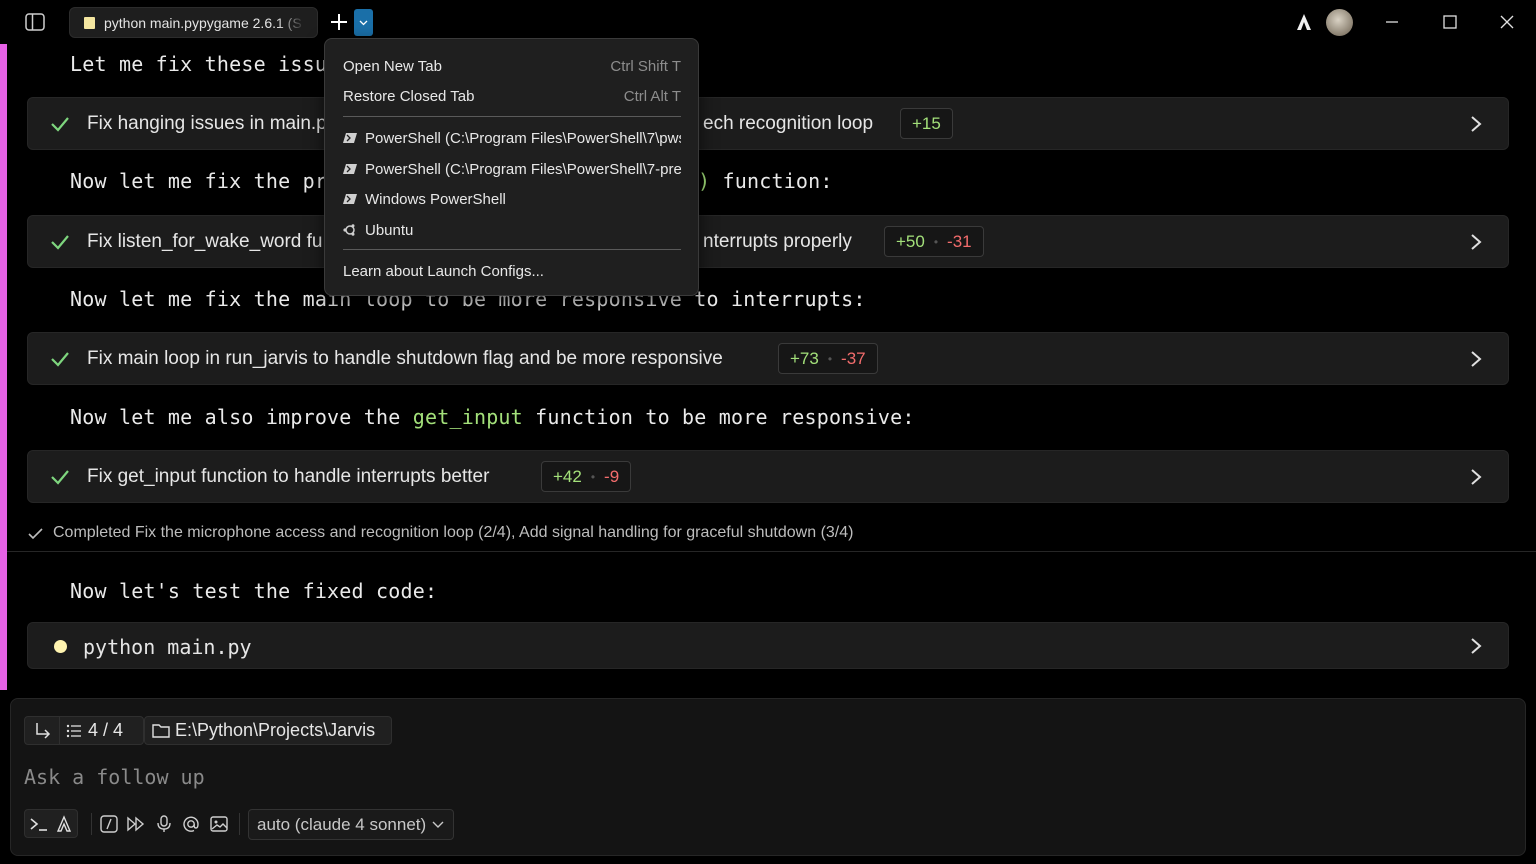  I want to click on menu-item-windows-powershell: Windows PowerShell, so click(512, 199).